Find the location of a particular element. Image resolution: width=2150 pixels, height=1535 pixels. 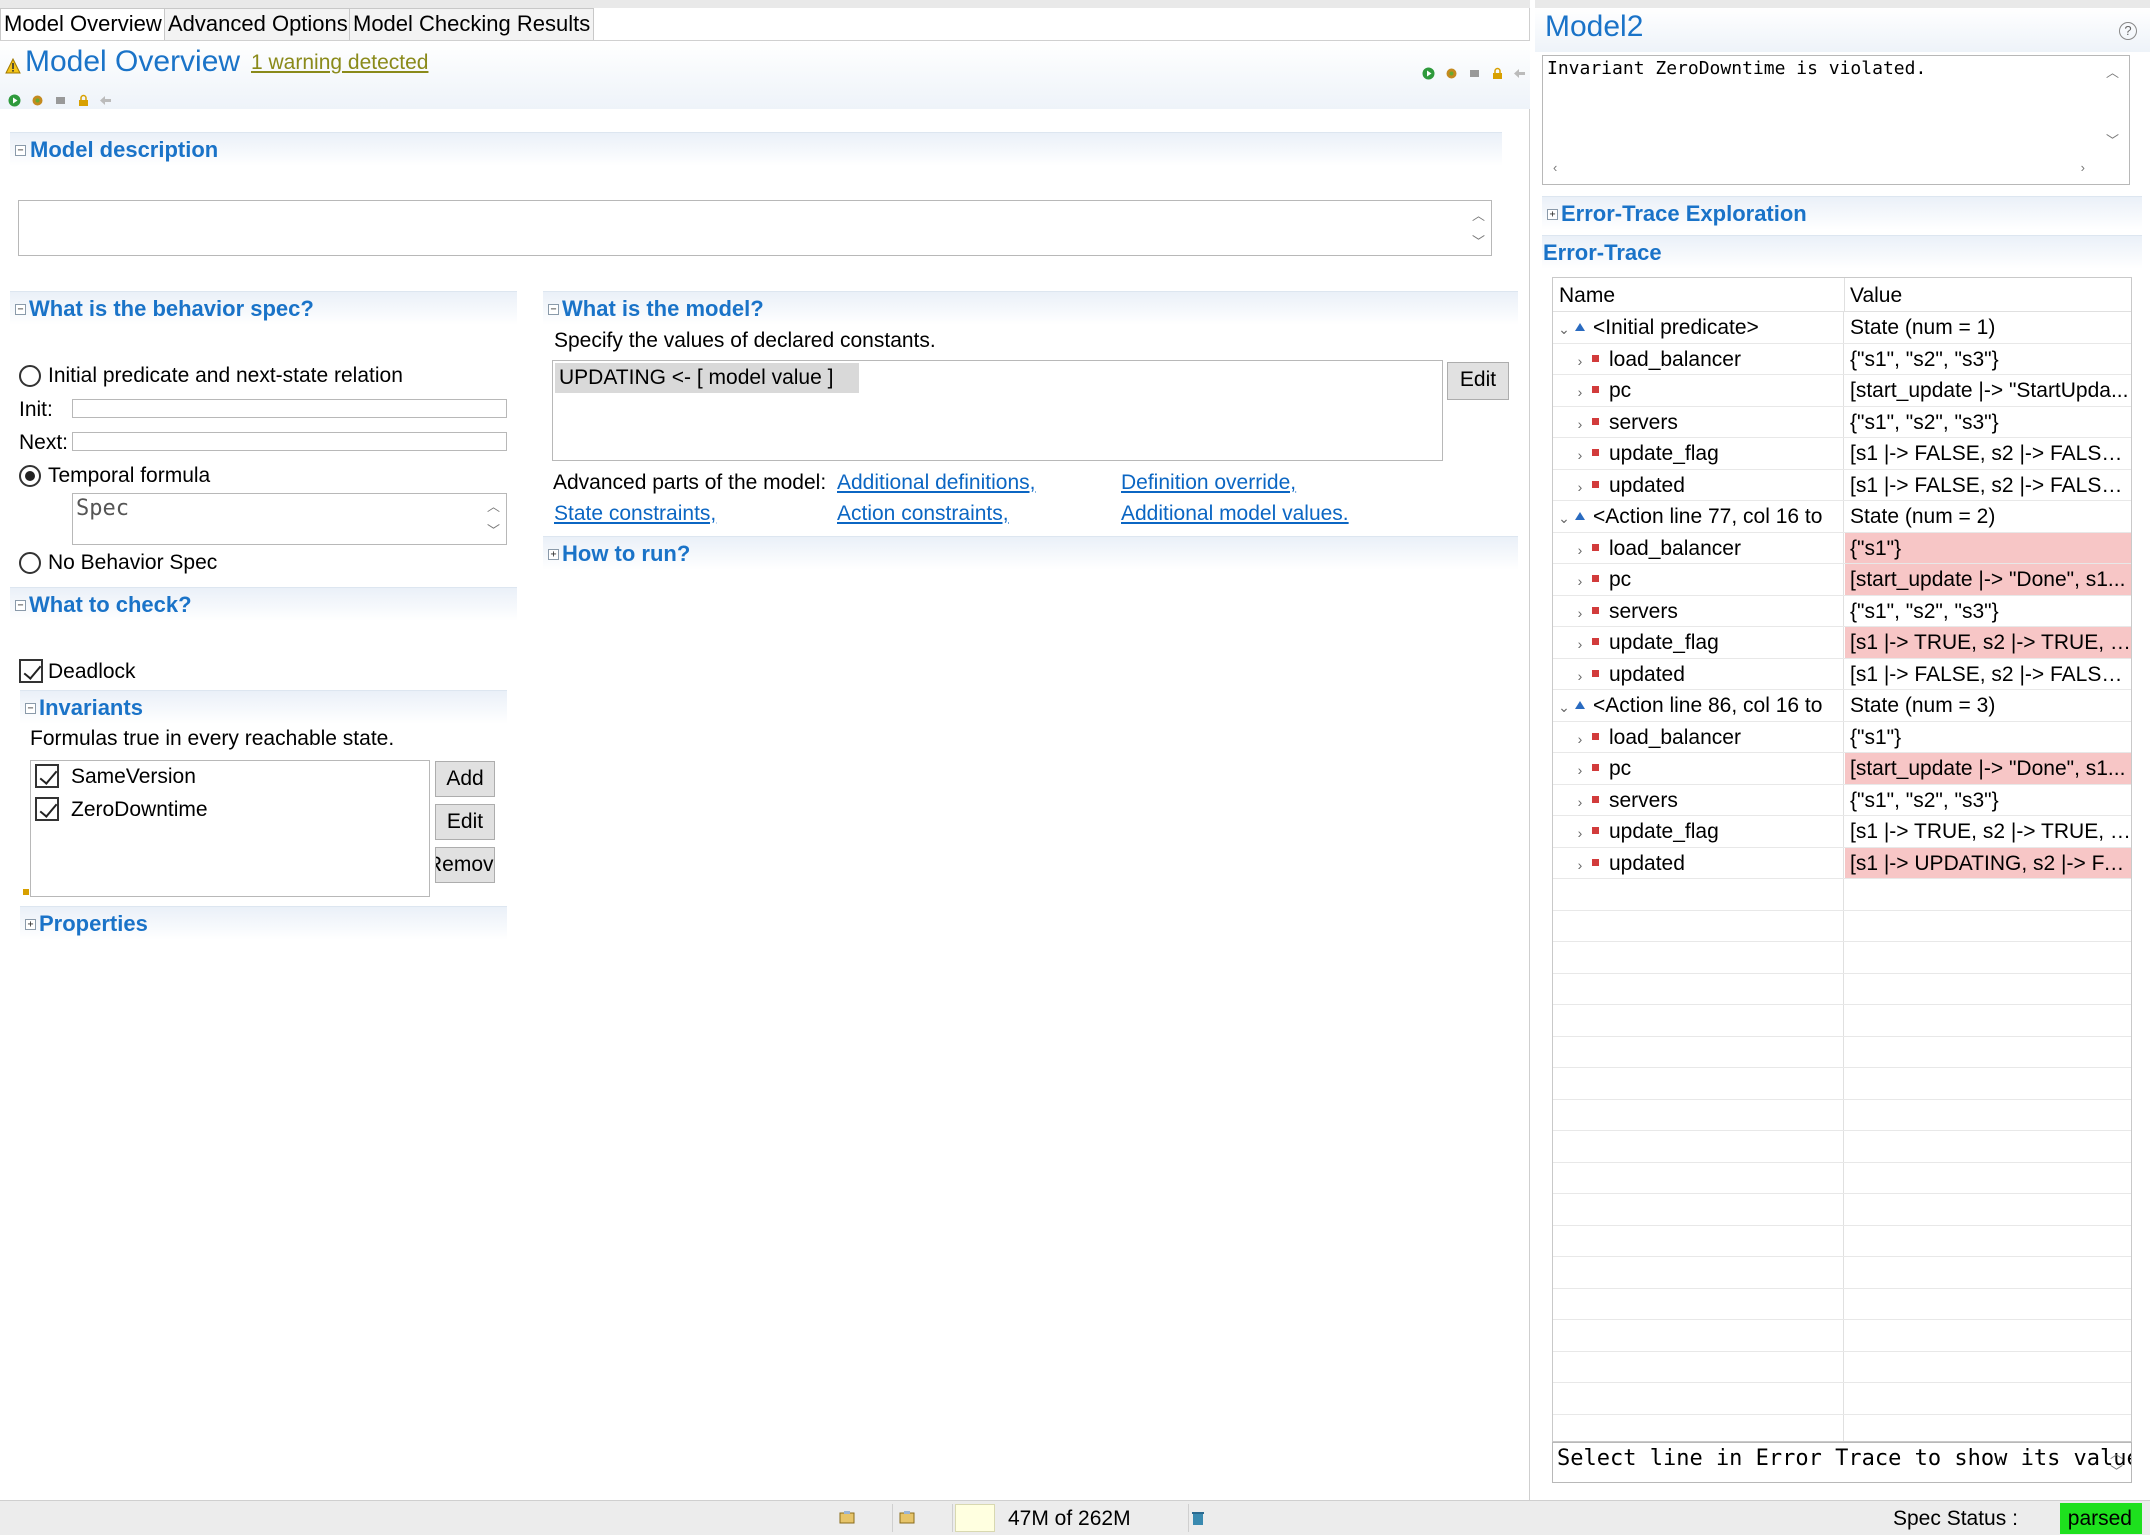

section-title: What is the model? is located at coordinates (663, 309).